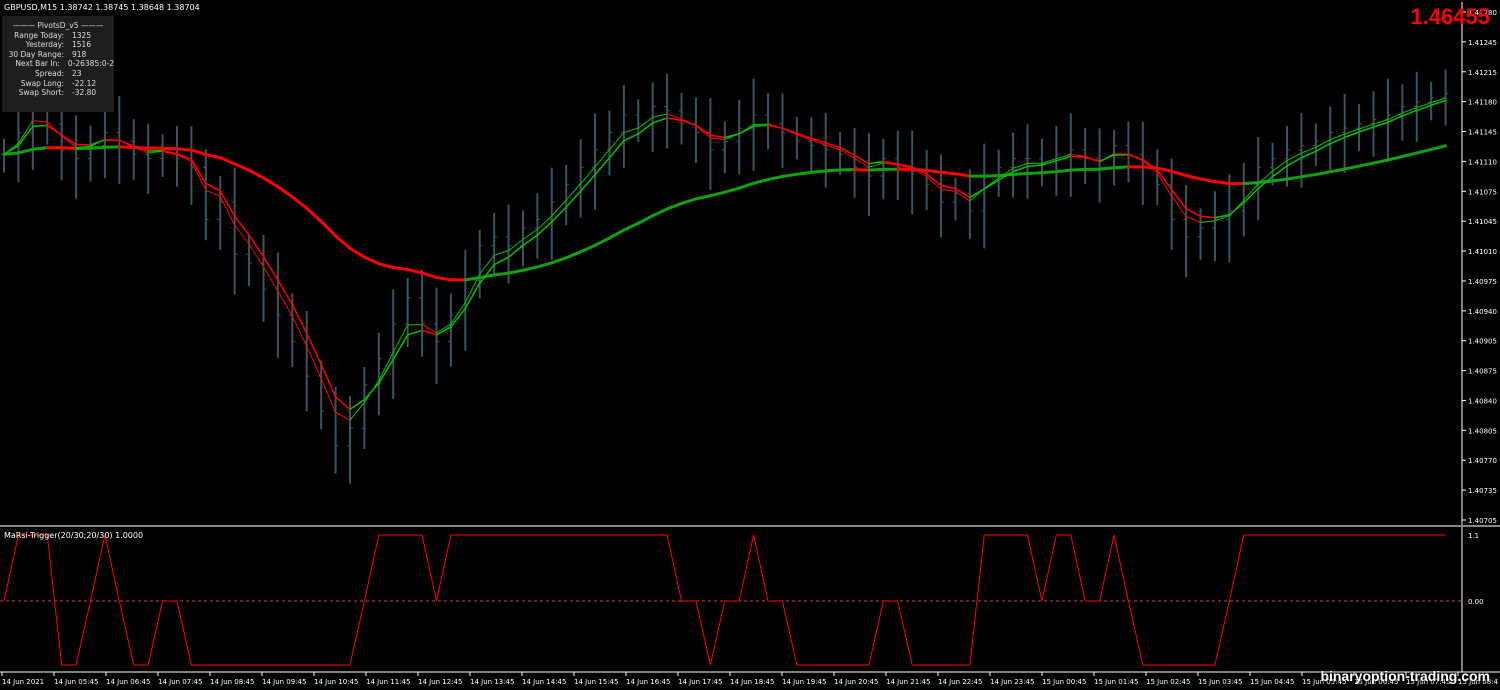 The width and height of the screenshot is (1500, 690). Describe the element at coordinates (57, 93) in the screenshot. I see `pivot-row: Swap Short: -32.80` at that location.